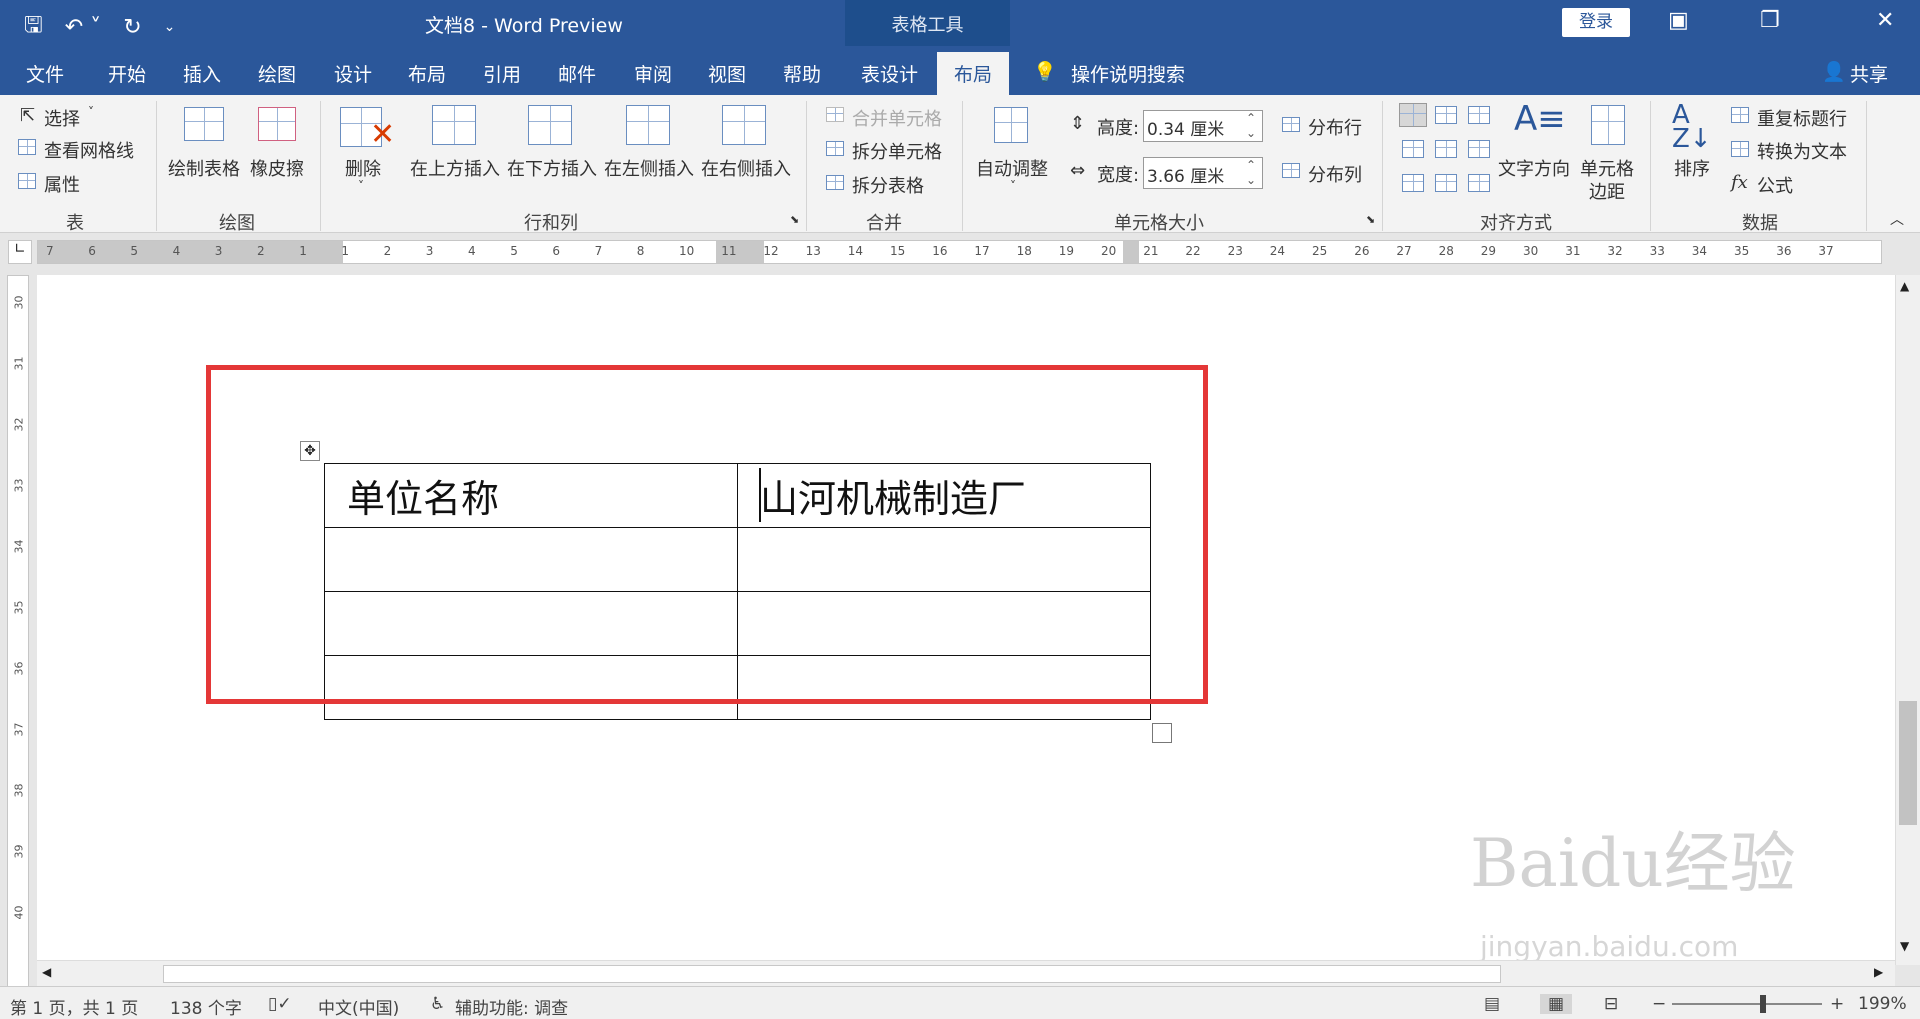 This screenshot has width=1920, height=1019. Describe the element at coordinates (577, 73) in the screenshot. I see `tab-mailings: 邮件` at that location.